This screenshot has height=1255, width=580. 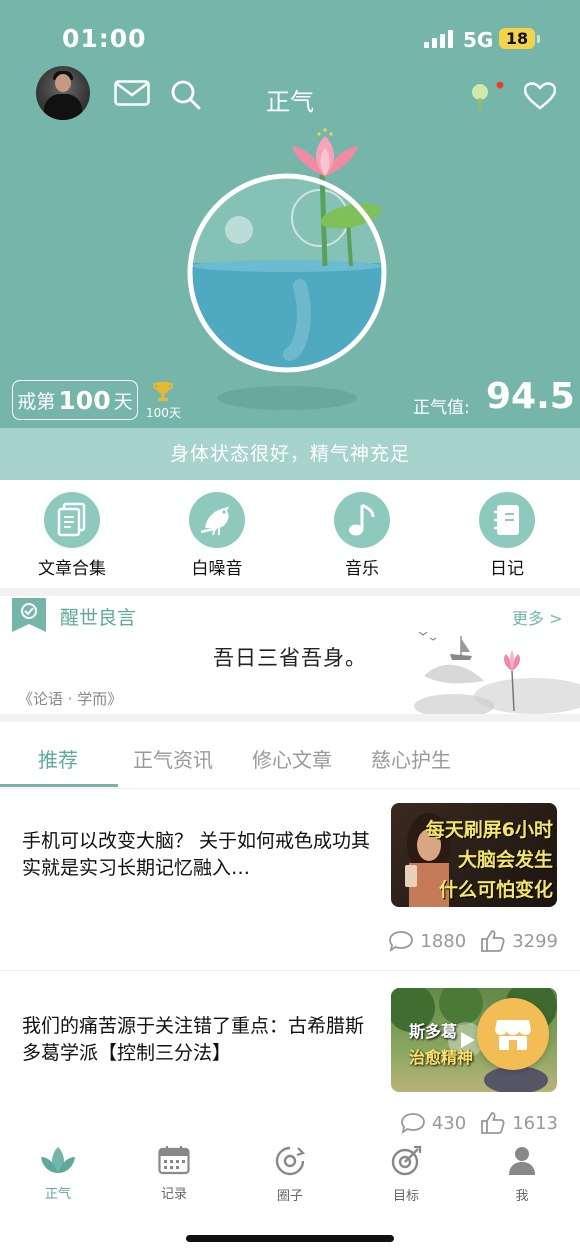 I want to click on quick-action-white-noise: 白噪音, so click(x=217, y=535).